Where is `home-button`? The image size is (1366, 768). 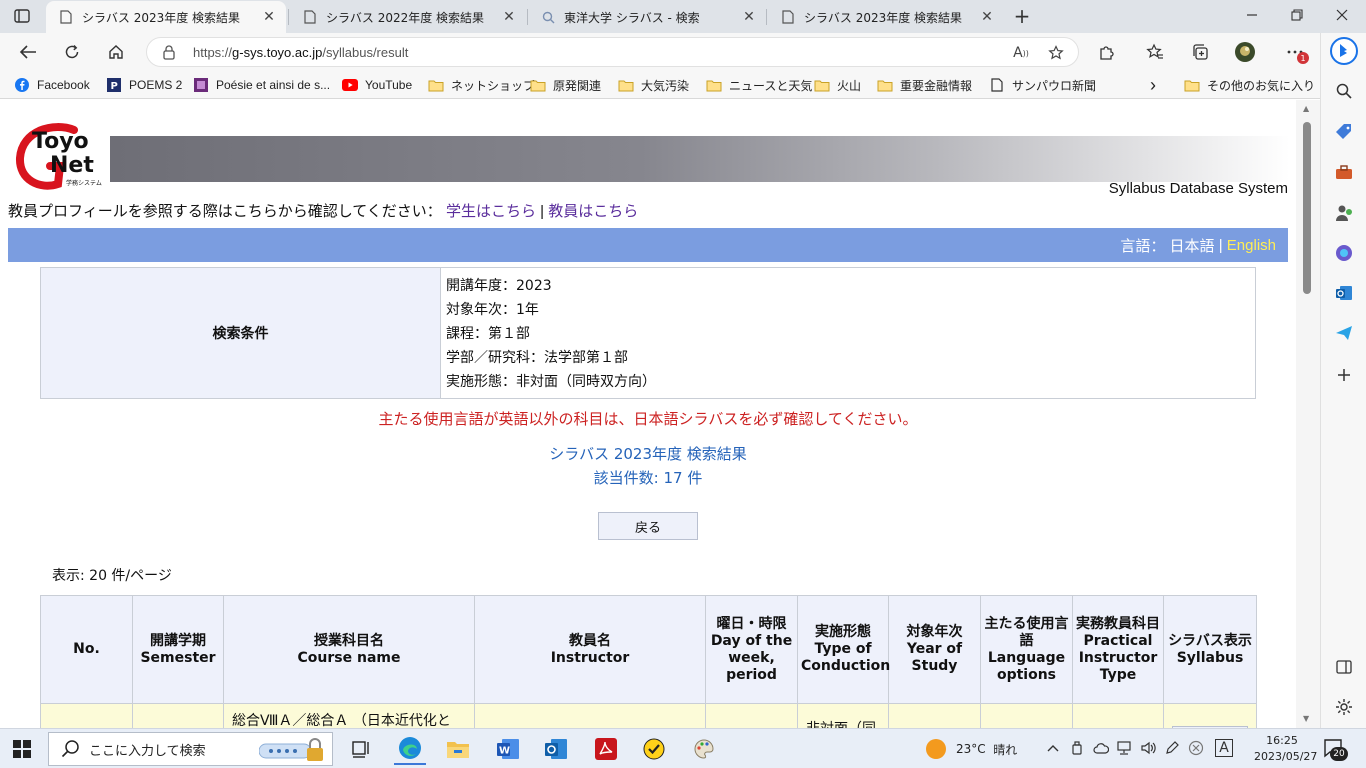 home-button is located at coordinates (116, 52).